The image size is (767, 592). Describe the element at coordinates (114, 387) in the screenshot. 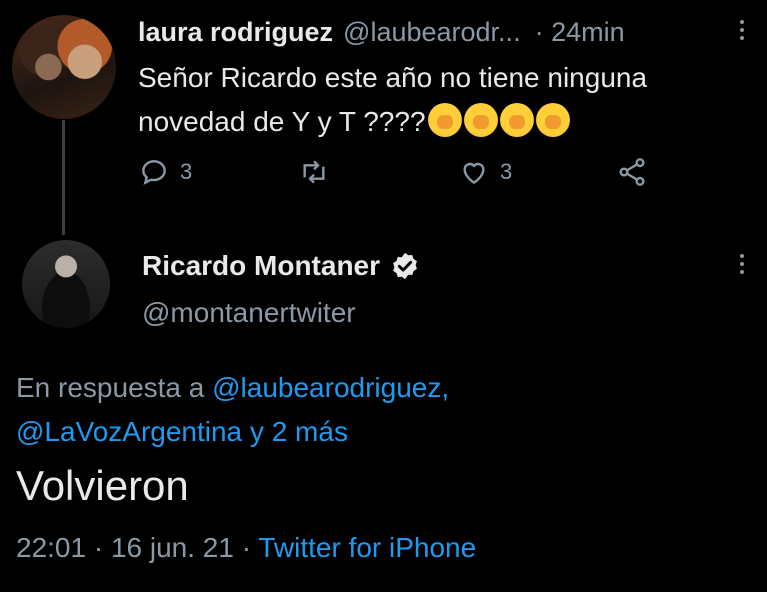

I see `reply-prefix: En respuesta a` at that location.